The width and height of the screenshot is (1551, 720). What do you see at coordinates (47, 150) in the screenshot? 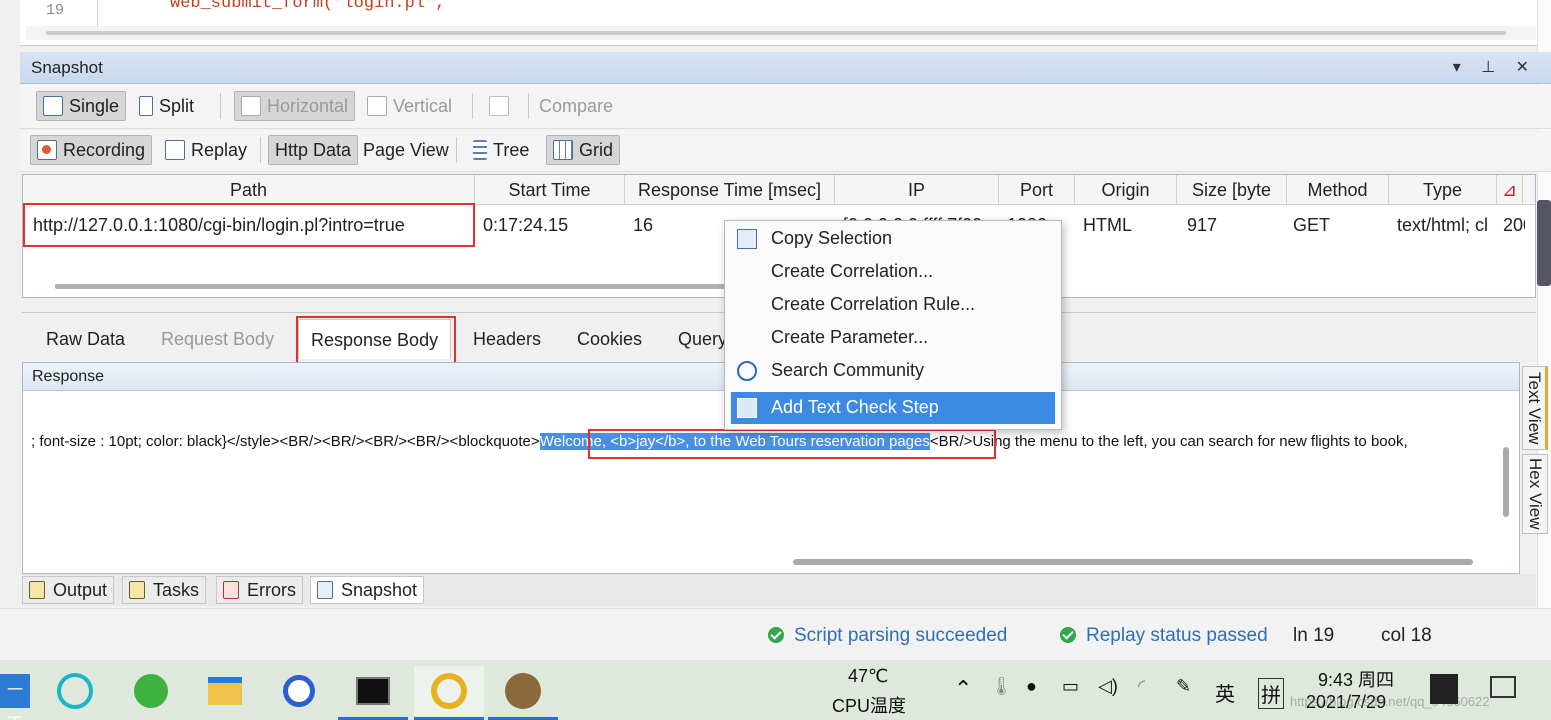
I see `recording-icon` at bounding box center [47, 150].